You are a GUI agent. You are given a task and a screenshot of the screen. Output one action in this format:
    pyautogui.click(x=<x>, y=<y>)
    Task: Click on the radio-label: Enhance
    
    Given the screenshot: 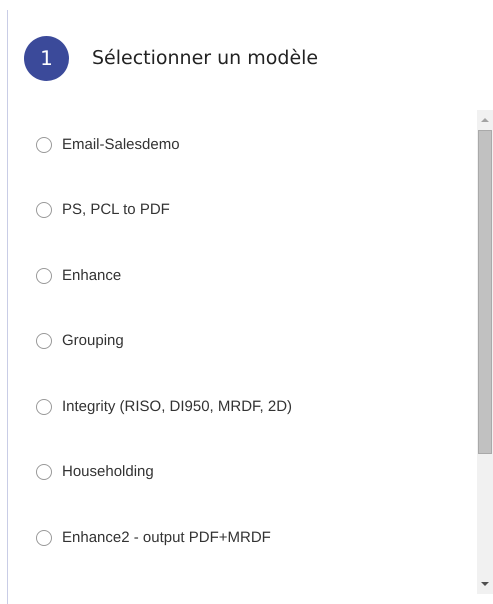 What is the action you would take?
    pyautogui.click(x=92, y=275)
    